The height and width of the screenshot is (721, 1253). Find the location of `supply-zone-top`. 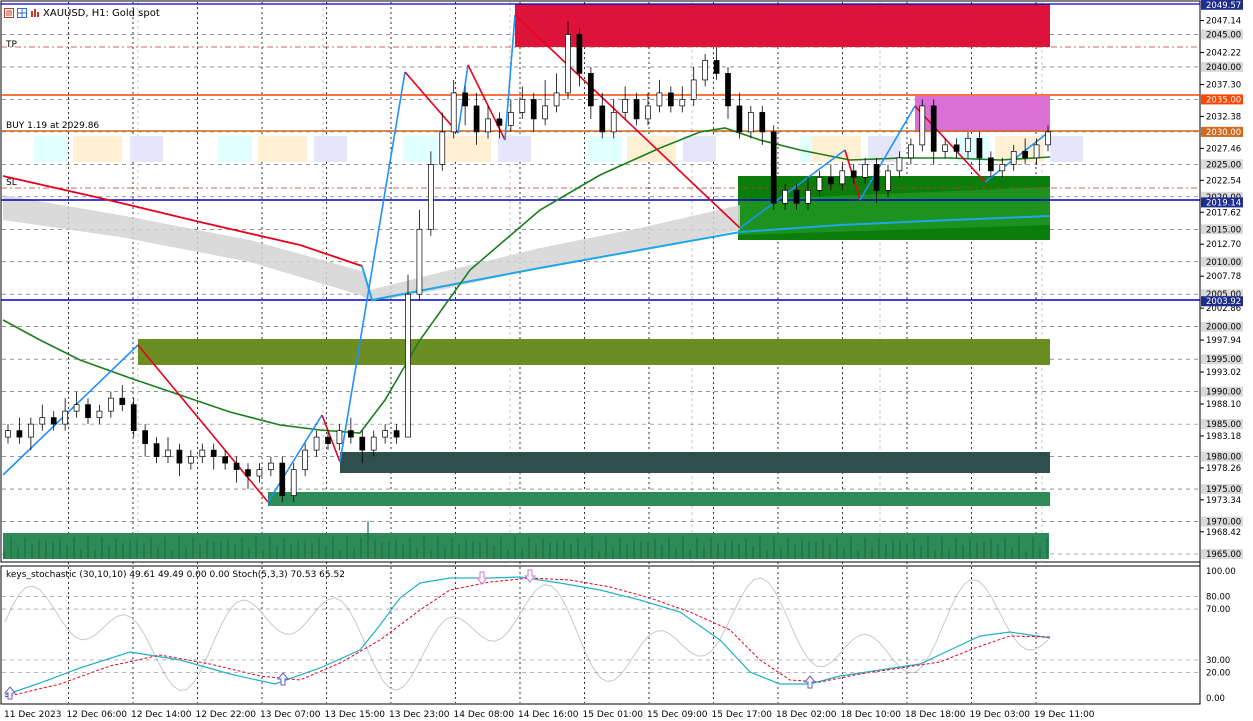

supply-zone-top is located at coordinates (782, 25).